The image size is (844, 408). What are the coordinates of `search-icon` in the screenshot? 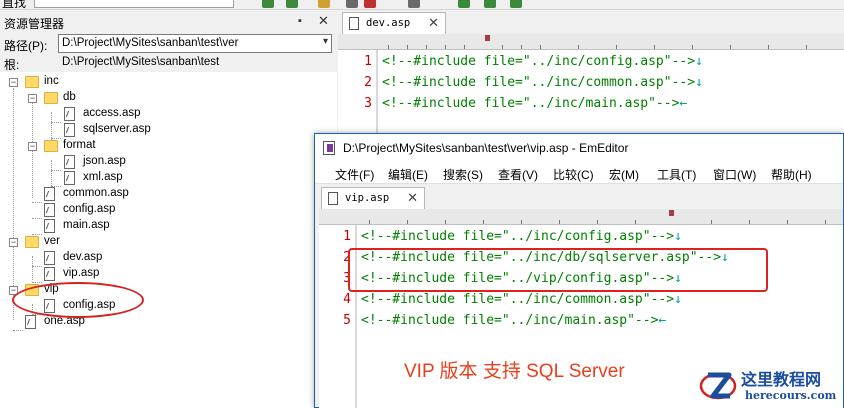 It's located at (352, 4).